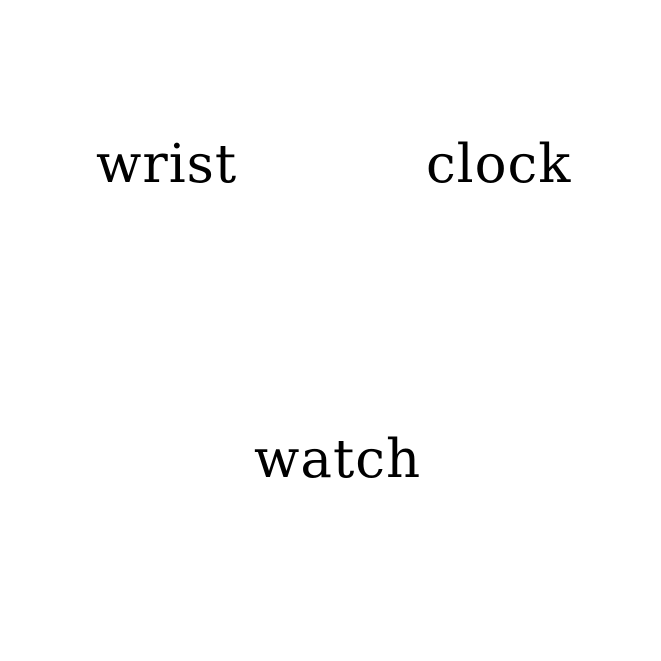  Describe the element at coordinates (338, 459) in the screenshot. I see `word-watch: watch` at that location.